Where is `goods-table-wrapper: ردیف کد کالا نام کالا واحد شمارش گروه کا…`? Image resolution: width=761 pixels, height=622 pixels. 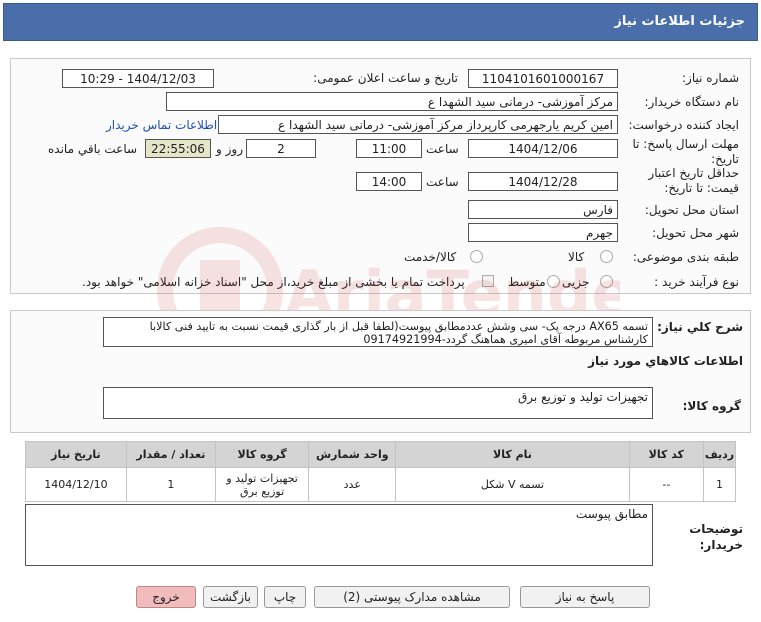
goods-table-wrapper: ردیف کد کالا نام کالا واحد شمارش گروه کا… is located at coordinates (381, 471).